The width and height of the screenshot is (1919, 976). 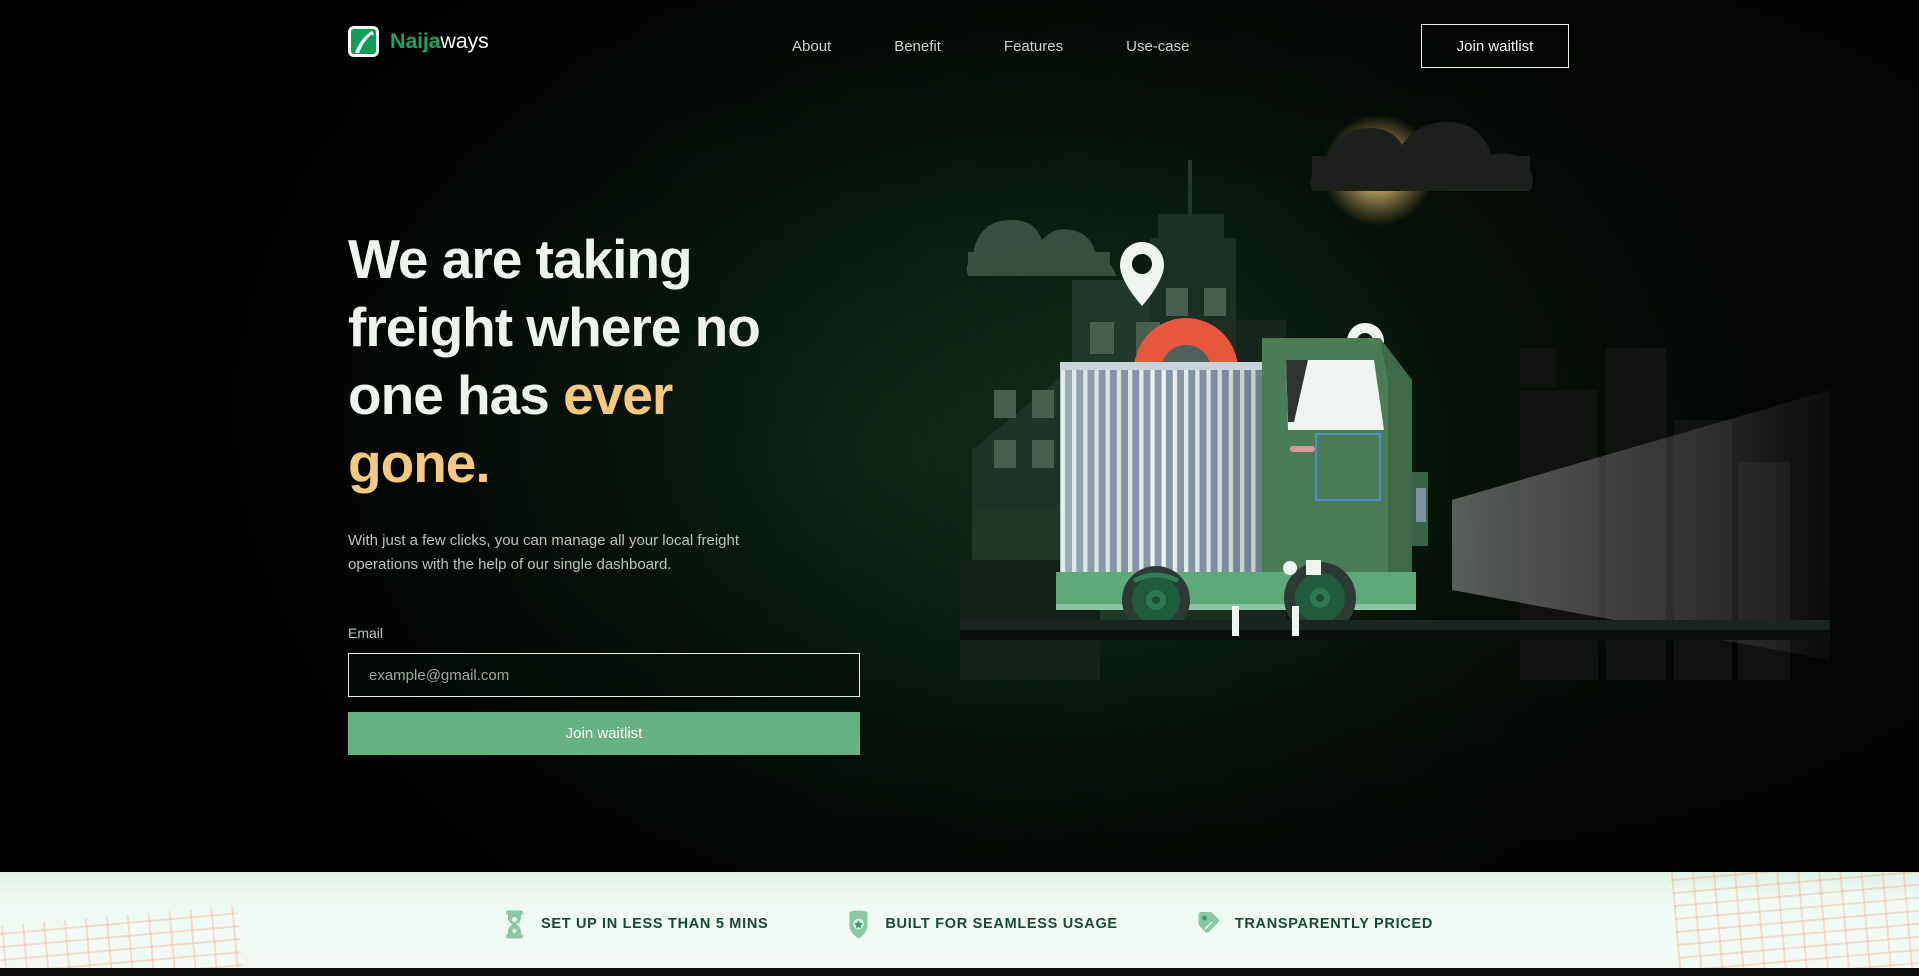 What do you see at coordinates (1208, 922) in the screenshot?
I see `price-tag-icon` at bounding box center [1208, 922].